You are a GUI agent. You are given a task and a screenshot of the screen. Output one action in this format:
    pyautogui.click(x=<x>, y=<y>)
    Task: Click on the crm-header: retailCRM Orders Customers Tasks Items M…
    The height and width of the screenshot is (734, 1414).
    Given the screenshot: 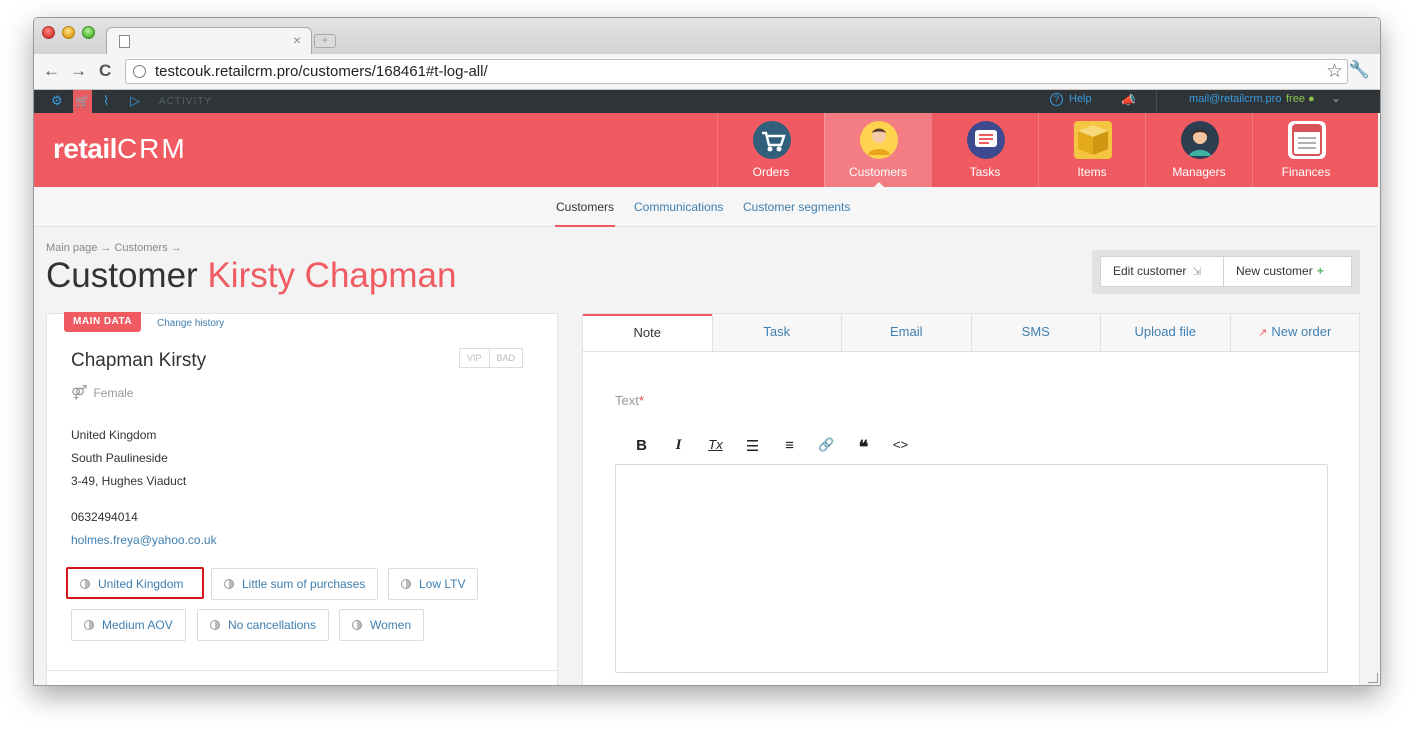 What is the action you would take?
    pyautogui.click(x=706, y=150)
    